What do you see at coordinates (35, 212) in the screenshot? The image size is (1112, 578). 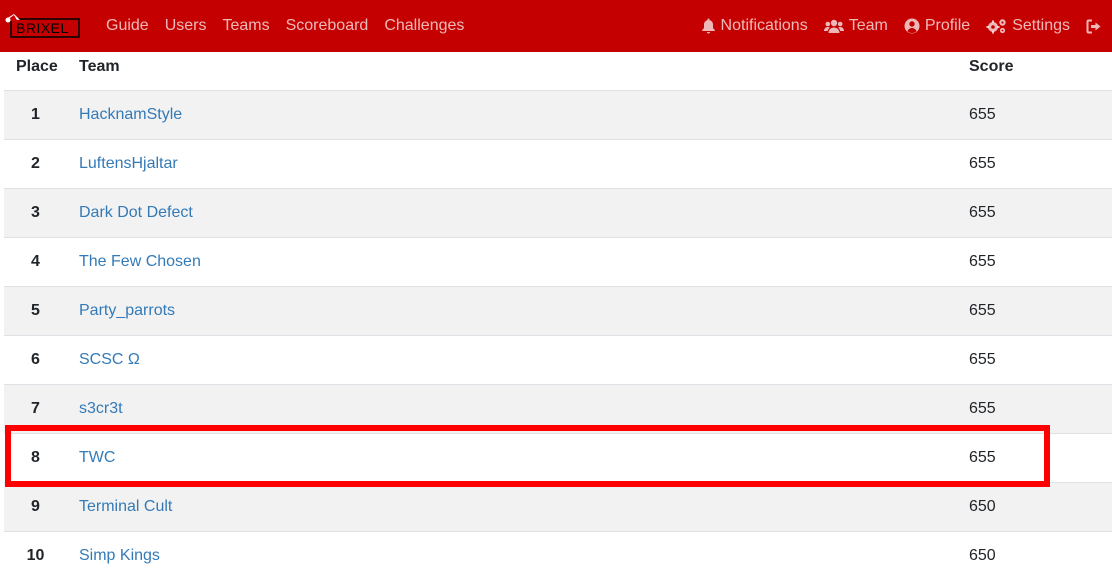 I see `place-cell: 3` at bounding box center [35, 212].